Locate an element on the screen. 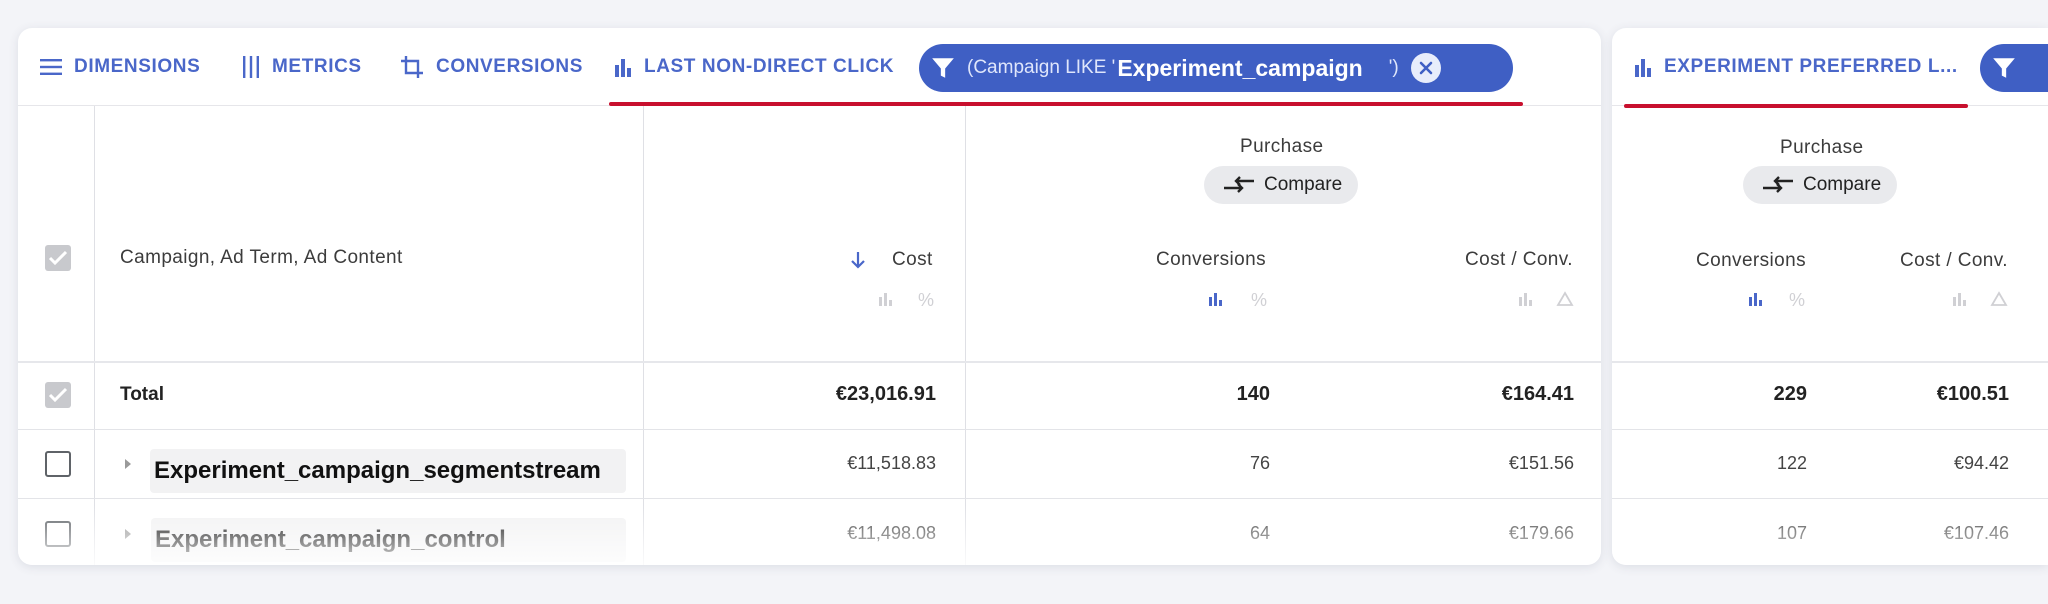  row-conversions: 64 is located at coordinates (1259, 533).